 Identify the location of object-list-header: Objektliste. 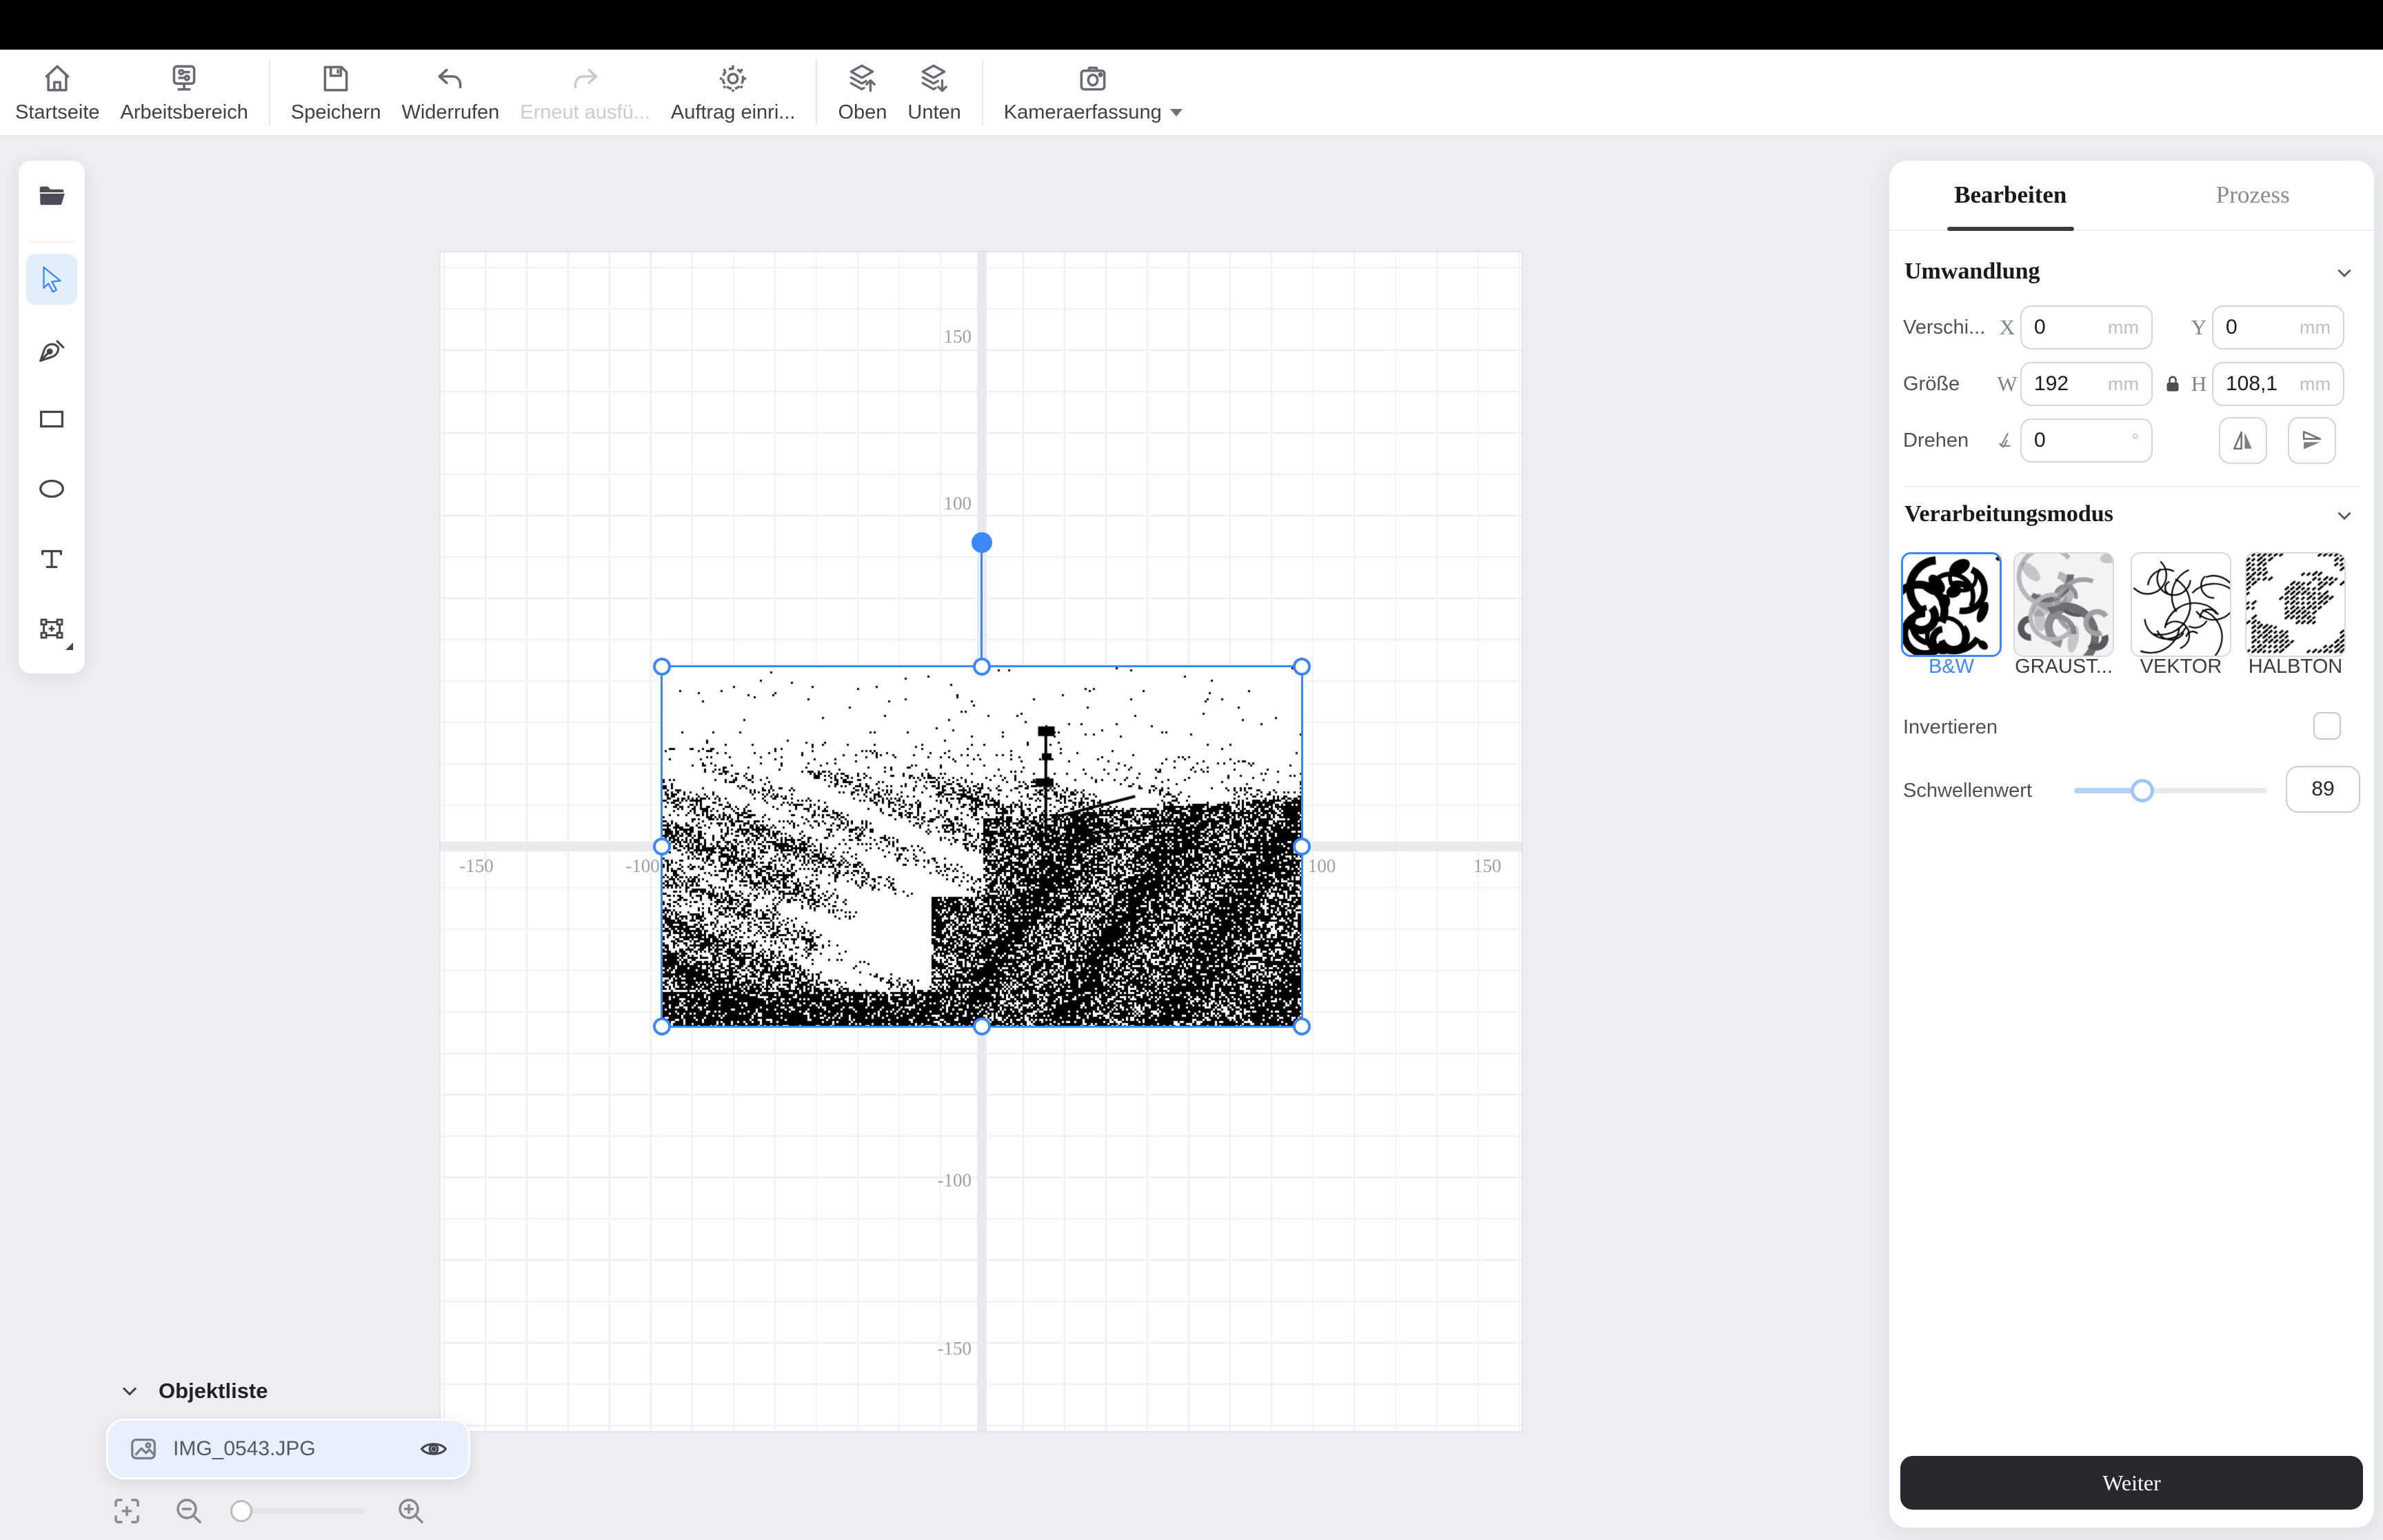
(192, 1392).